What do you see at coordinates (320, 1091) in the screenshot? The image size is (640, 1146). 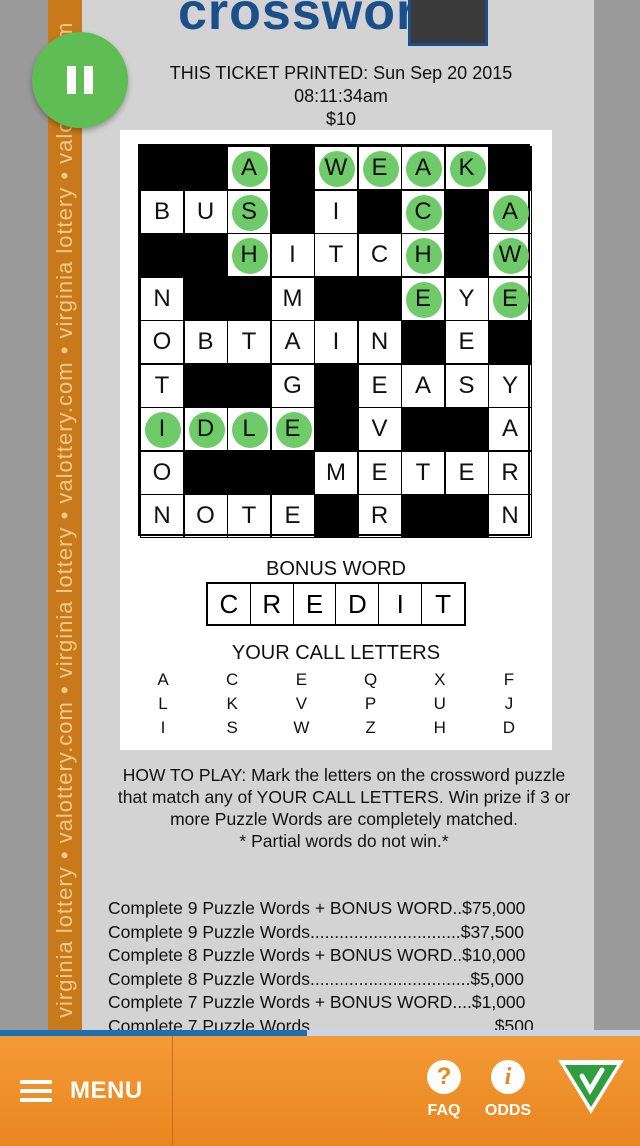 I see `bottom-nav-bar: MENU ? FAQ i ODDS` at bounding box center [320, 1091].